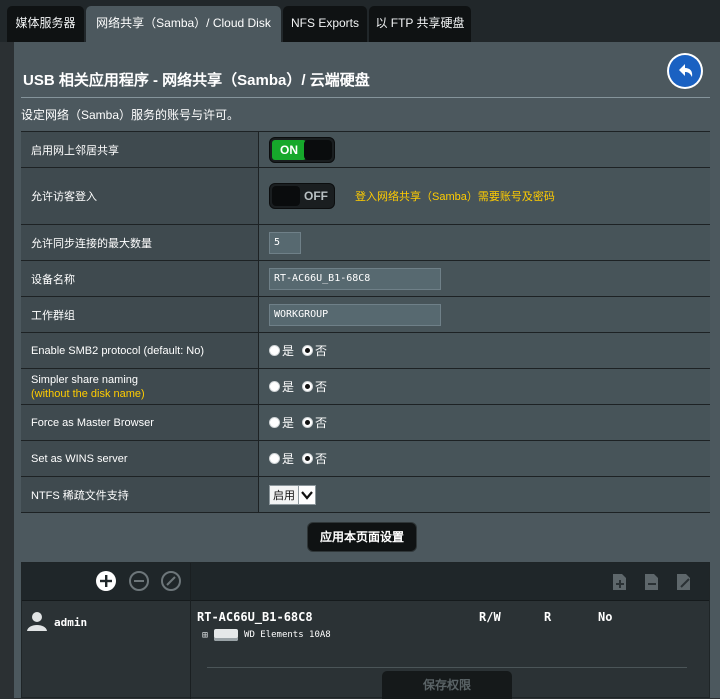 The width and height of the screenshot is (720, 699). I want to click on workgroup-input: WORKGROUP, so click(355, 314).